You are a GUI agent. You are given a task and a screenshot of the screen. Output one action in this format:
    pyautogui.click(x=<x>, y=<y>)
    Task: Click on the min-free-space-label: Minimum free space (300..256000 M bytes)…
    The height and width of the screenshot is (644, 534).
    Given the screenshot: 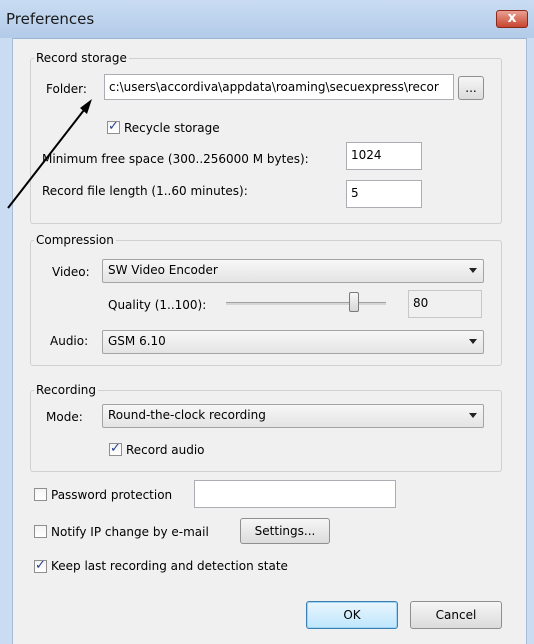 What is the action you would take?
    pyautogui.click(x=175, y=159)
    